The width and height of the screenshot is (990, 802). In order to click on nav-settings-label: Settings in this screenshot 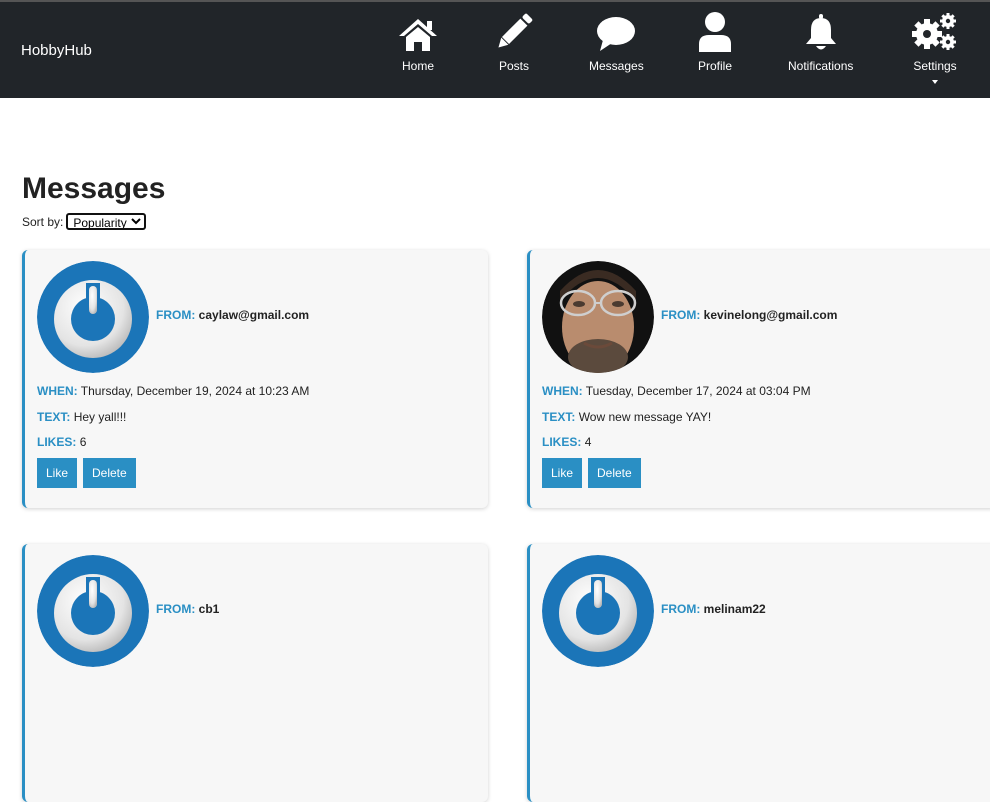, I will do `click(935, 66)`.